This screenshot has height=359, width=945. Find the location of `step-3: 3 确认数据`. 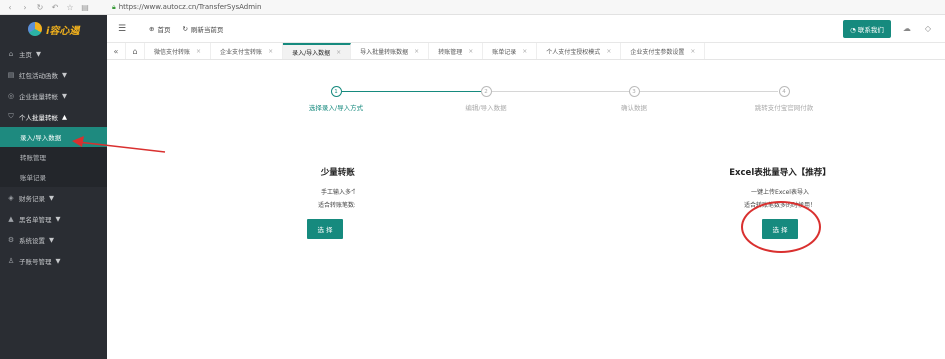

step-3: 3 确认数据 is located at coordinates (634, 99).